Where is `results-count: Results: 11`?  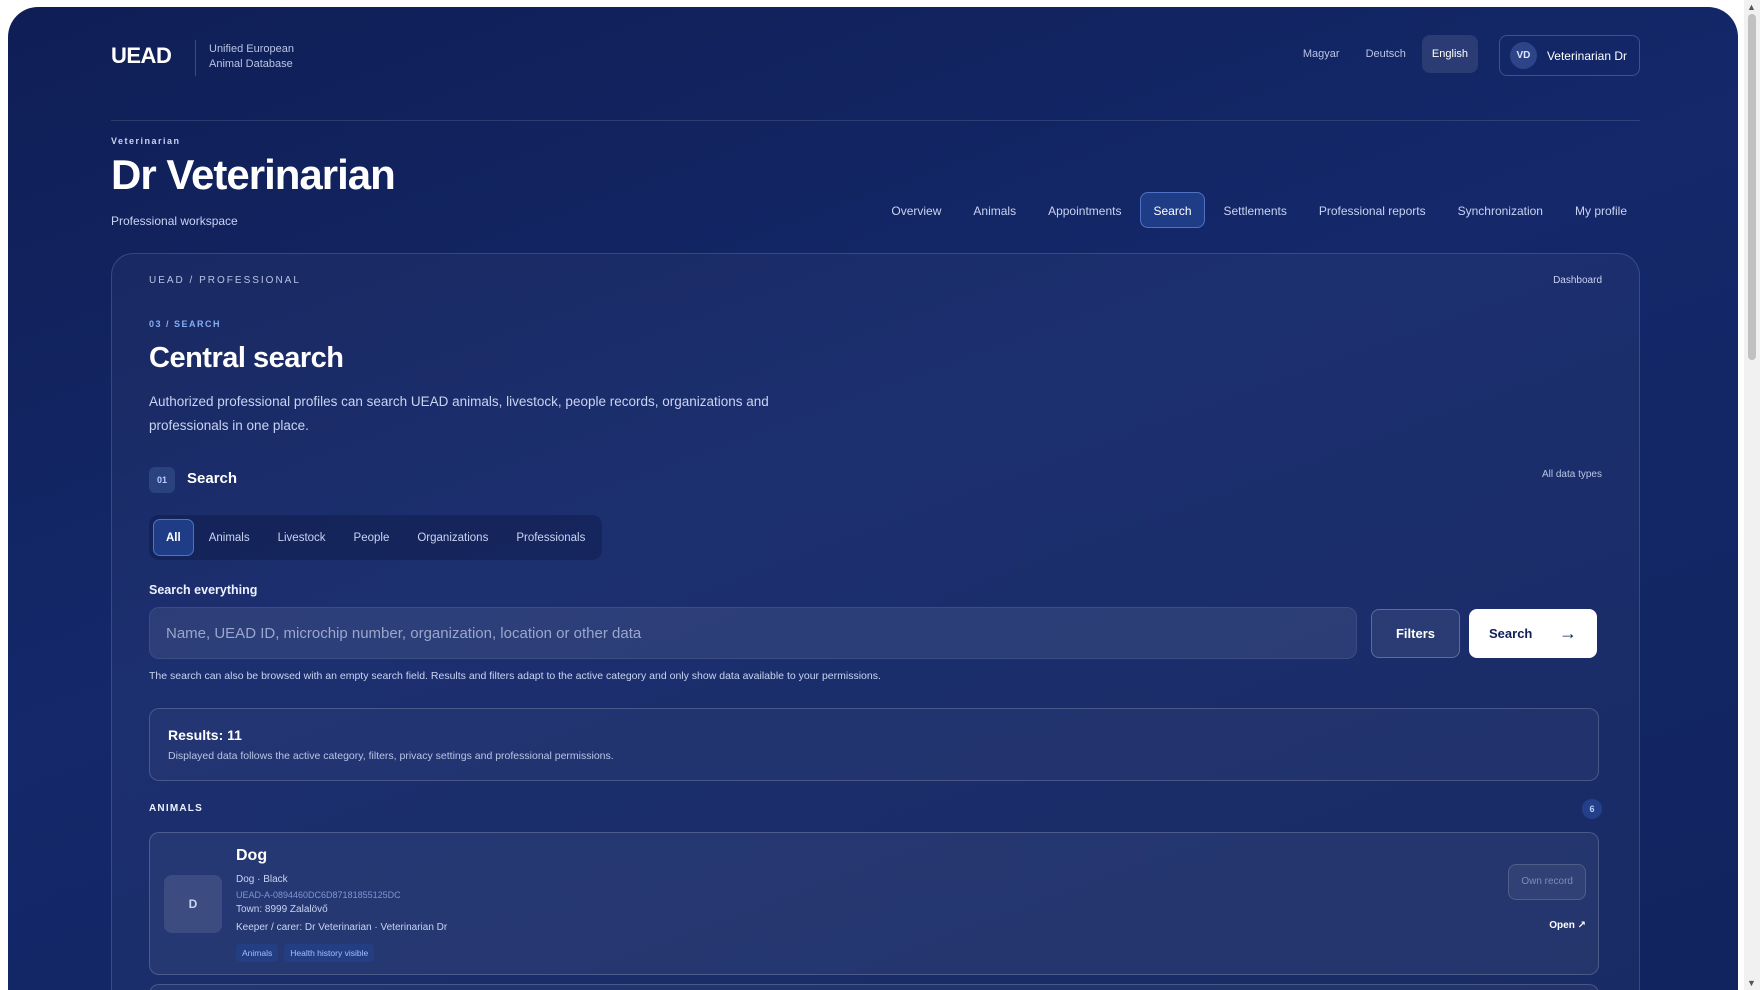 results-count: Results: 11 is located at coordinates (205, 735).